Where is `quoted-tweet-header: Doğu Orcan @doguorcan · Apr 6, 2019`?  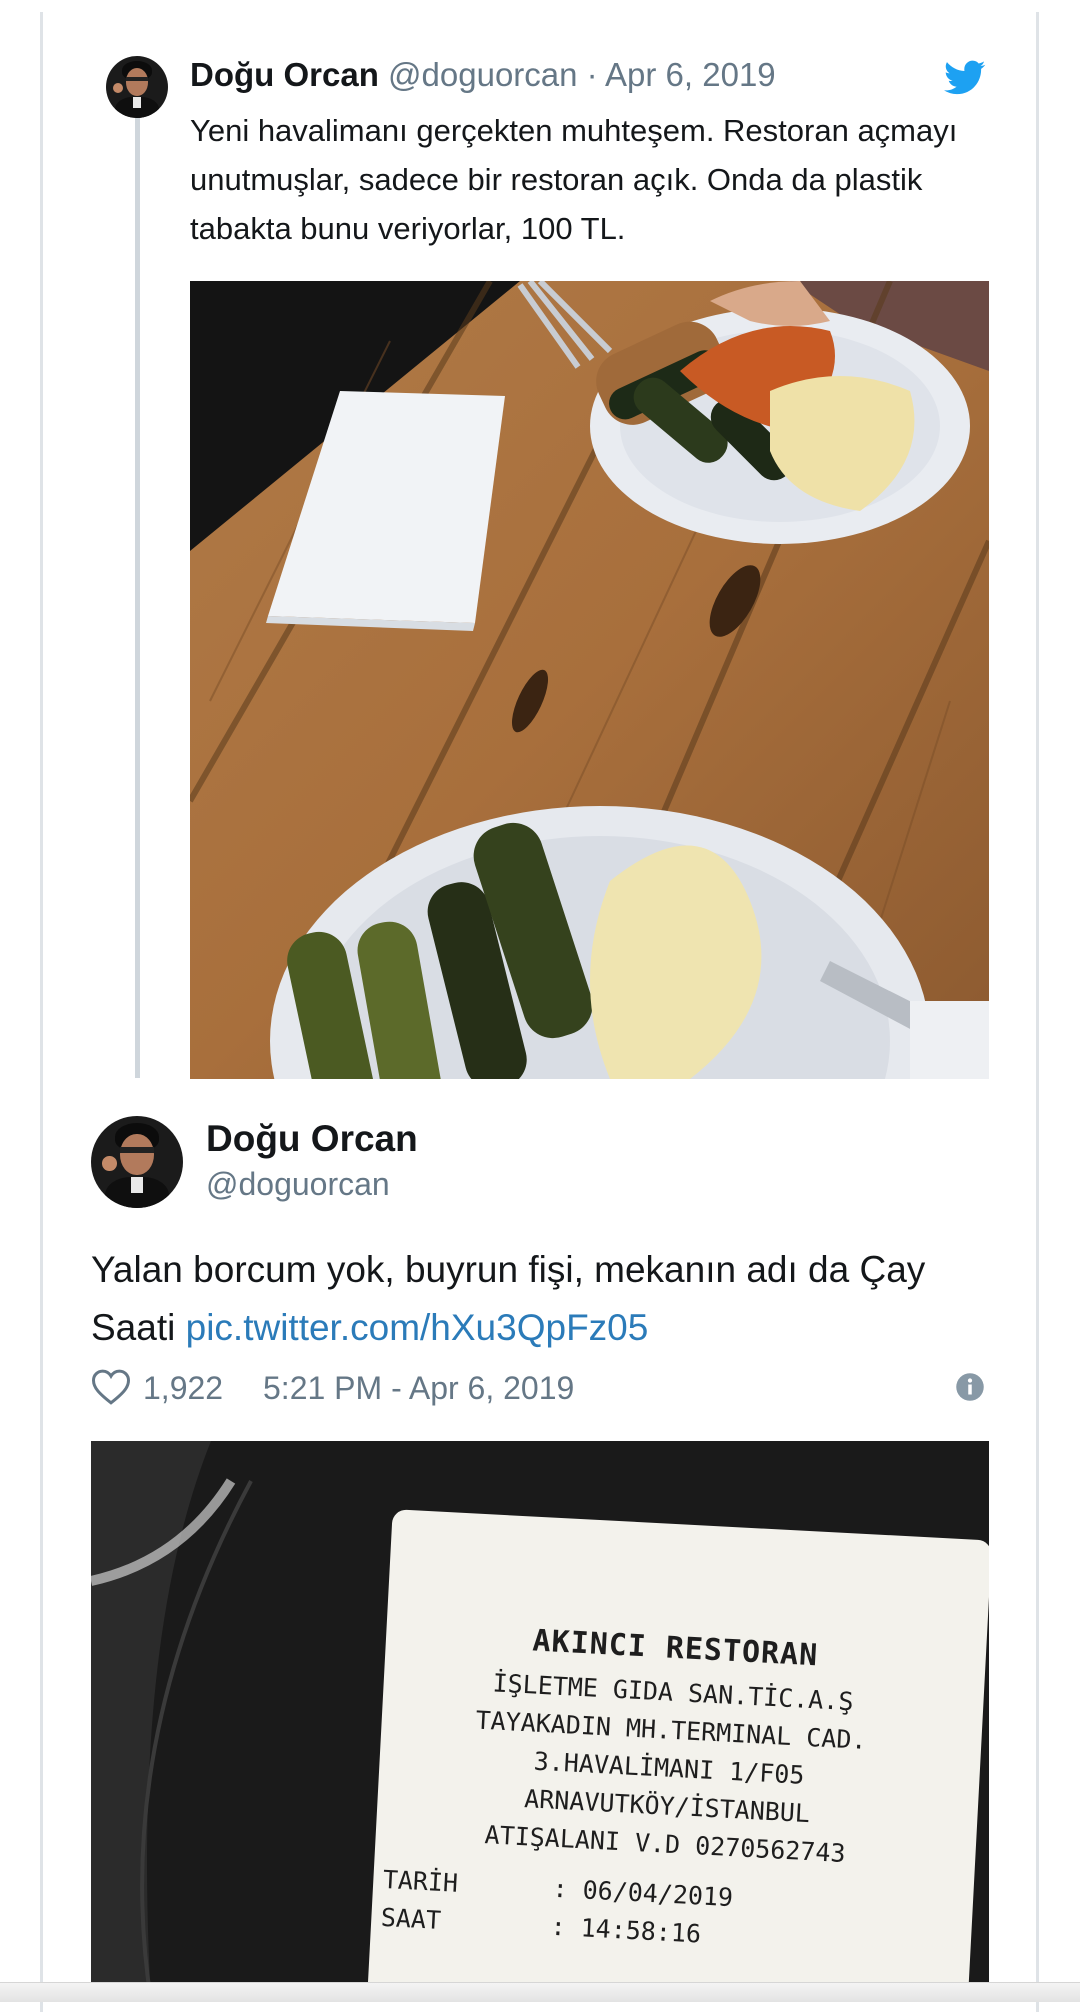
quoted-tweet-header: Doğu Orcan @doguorcan · Apr 6, 2019 is located at coordinates (483, 75).